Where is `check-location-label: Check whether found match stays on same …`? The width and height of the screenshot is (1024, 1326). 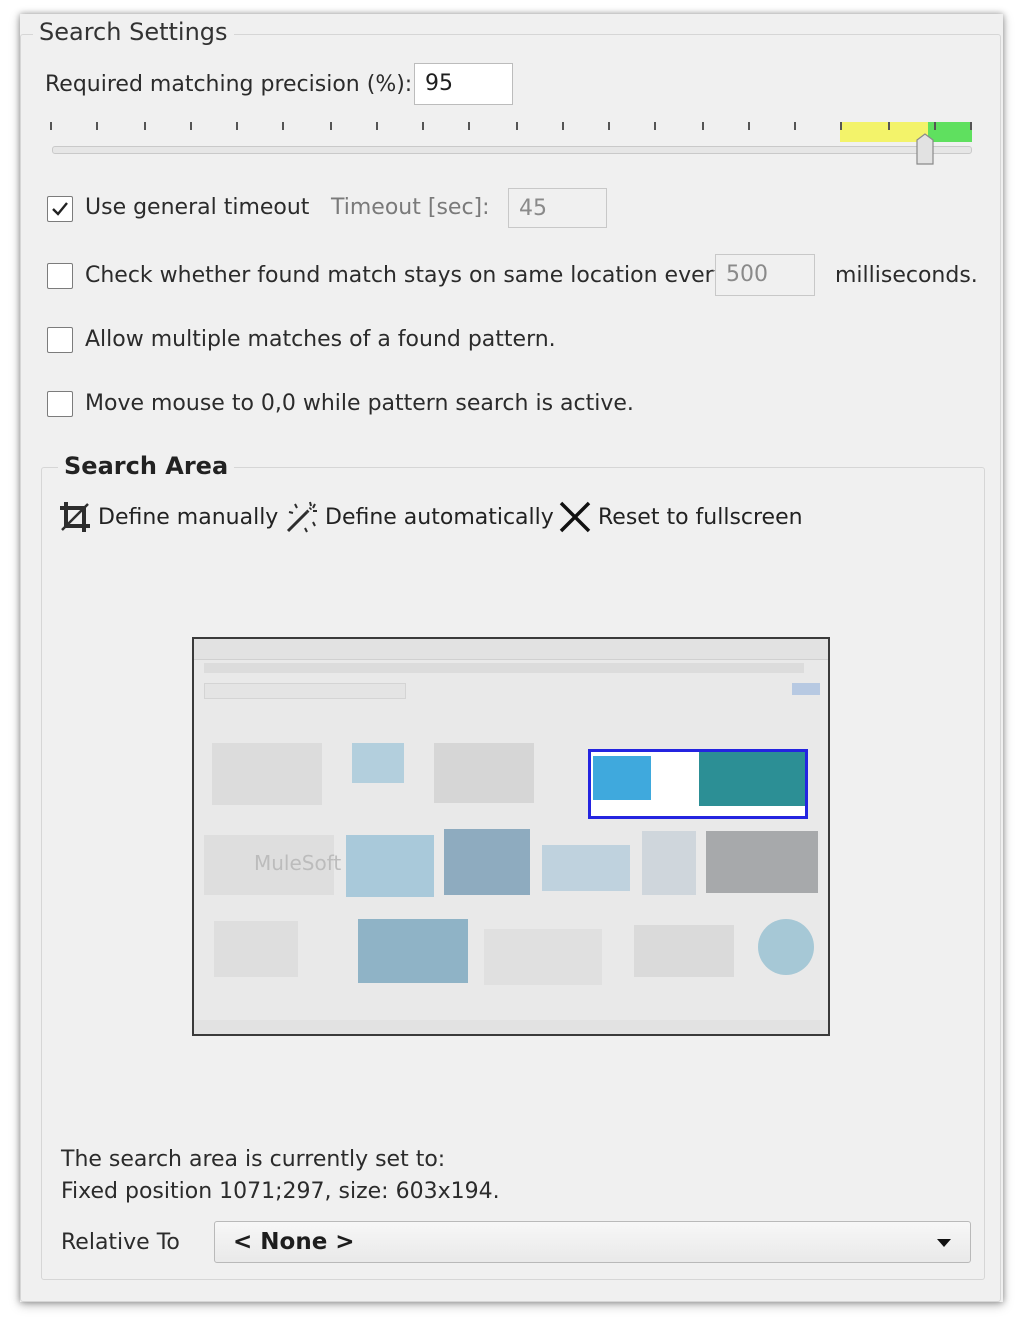
check-location-label: Check whether found match stays on same … is located at coordinates (406, 275).